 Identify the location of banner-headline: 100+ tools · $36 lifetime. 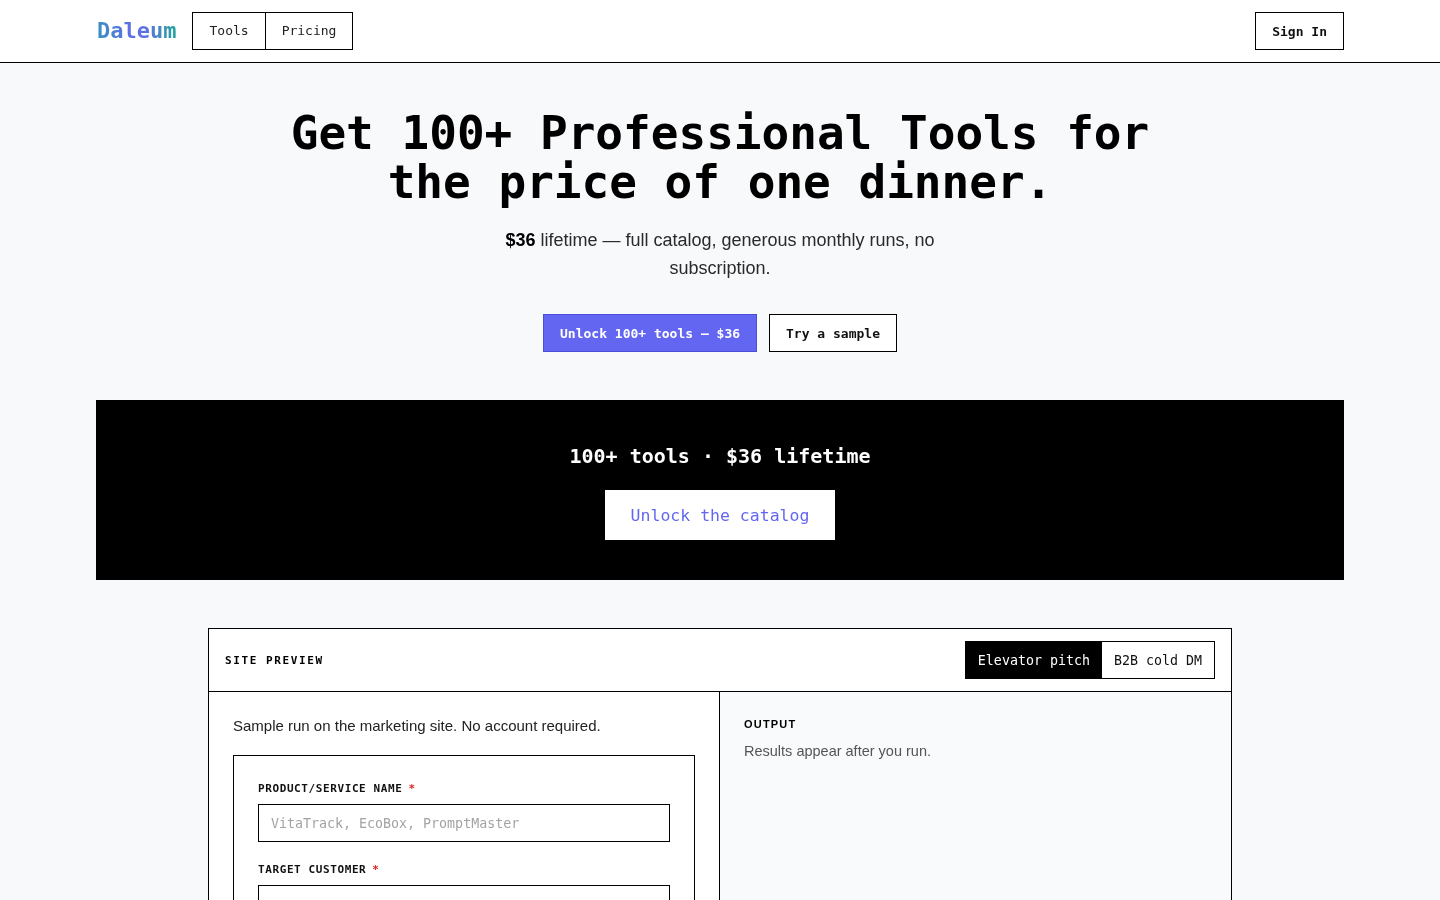
(720, 456).